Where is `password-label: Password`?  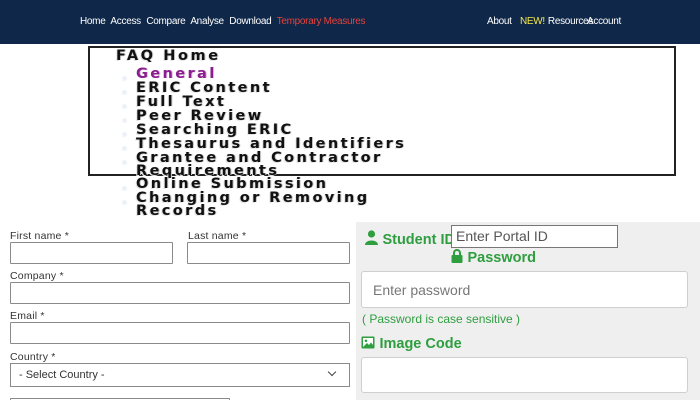 password-label: Password is located at coordinates (501, 258).